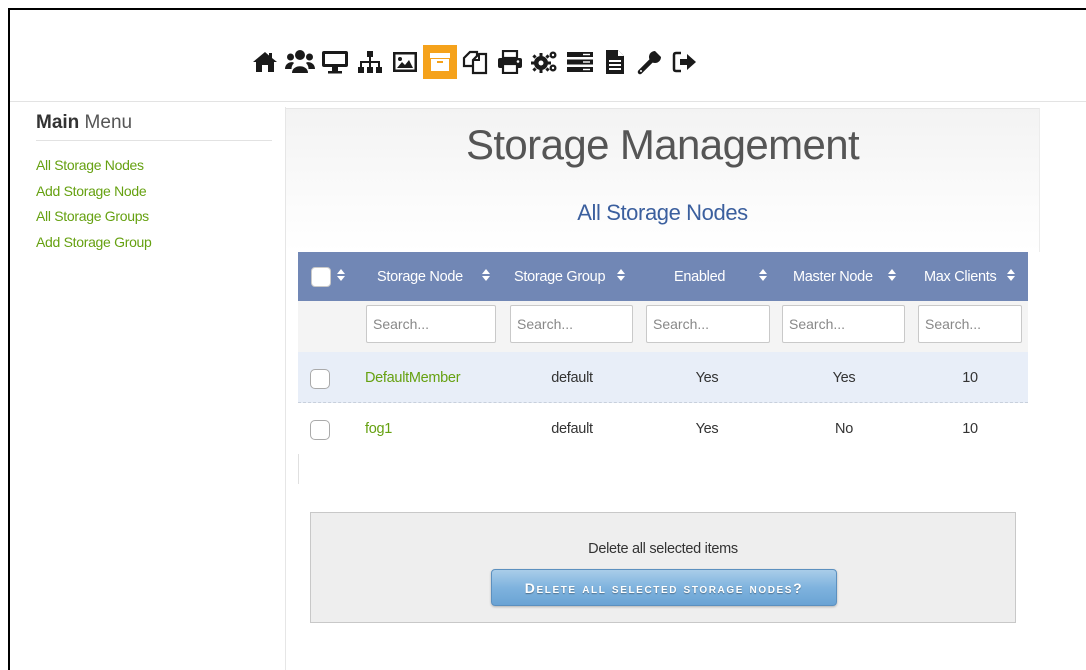 This screenshot has height=670, width=1086. What do you see at coordinates (662, 144) in the screenshot?
I see `page-title: Storage Management` at bounding box center [662, 144].